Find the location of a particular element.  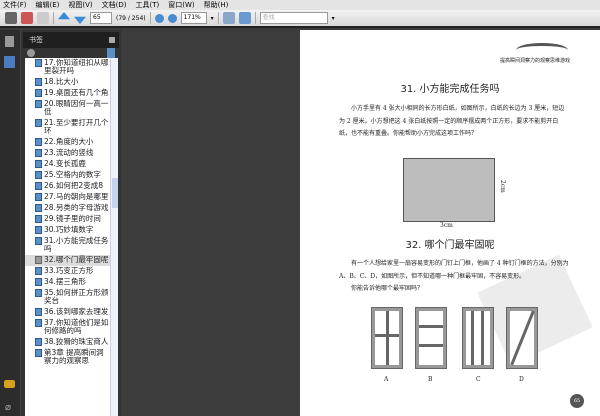

bookmark-item: 25.空格内的数字 is located at coordinates (71, 175).